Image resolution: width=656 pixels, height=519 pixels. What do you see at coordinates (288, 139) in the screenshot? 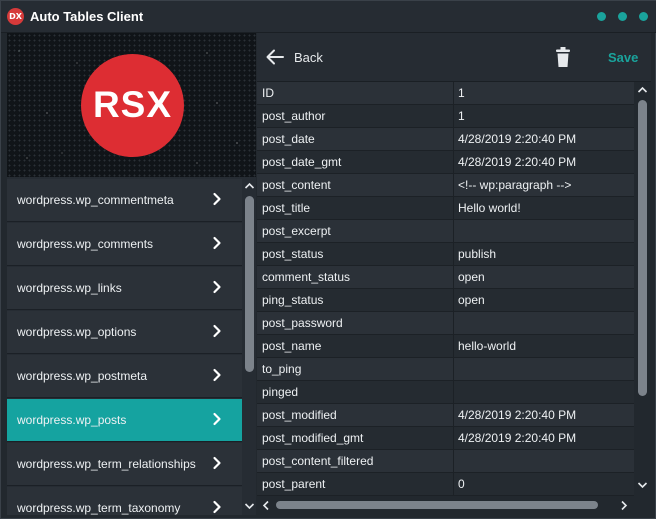
I see `field-name: post_date` at bounding box center [288, 139].